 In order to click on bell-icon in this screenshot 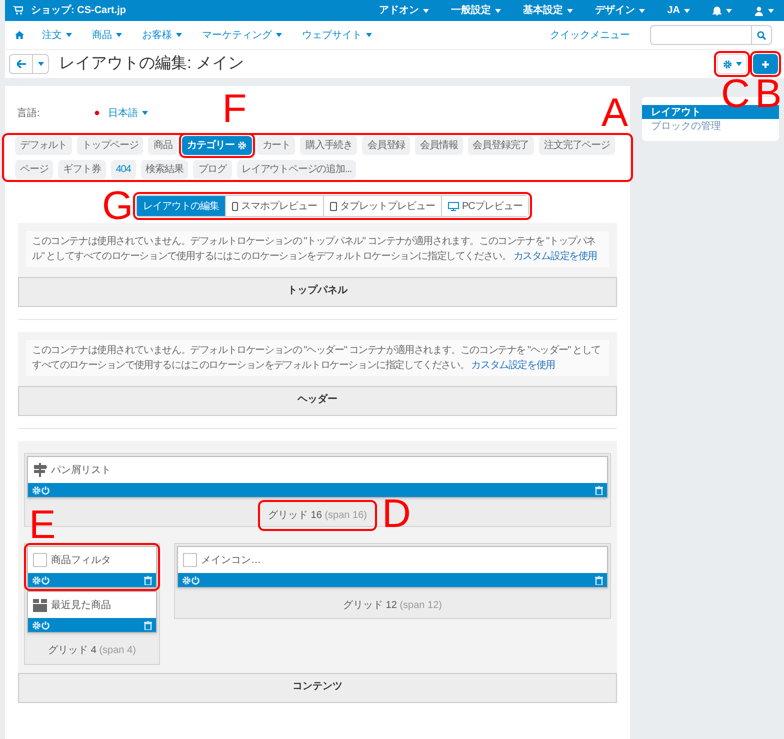, I will do `click(717, 11)`.